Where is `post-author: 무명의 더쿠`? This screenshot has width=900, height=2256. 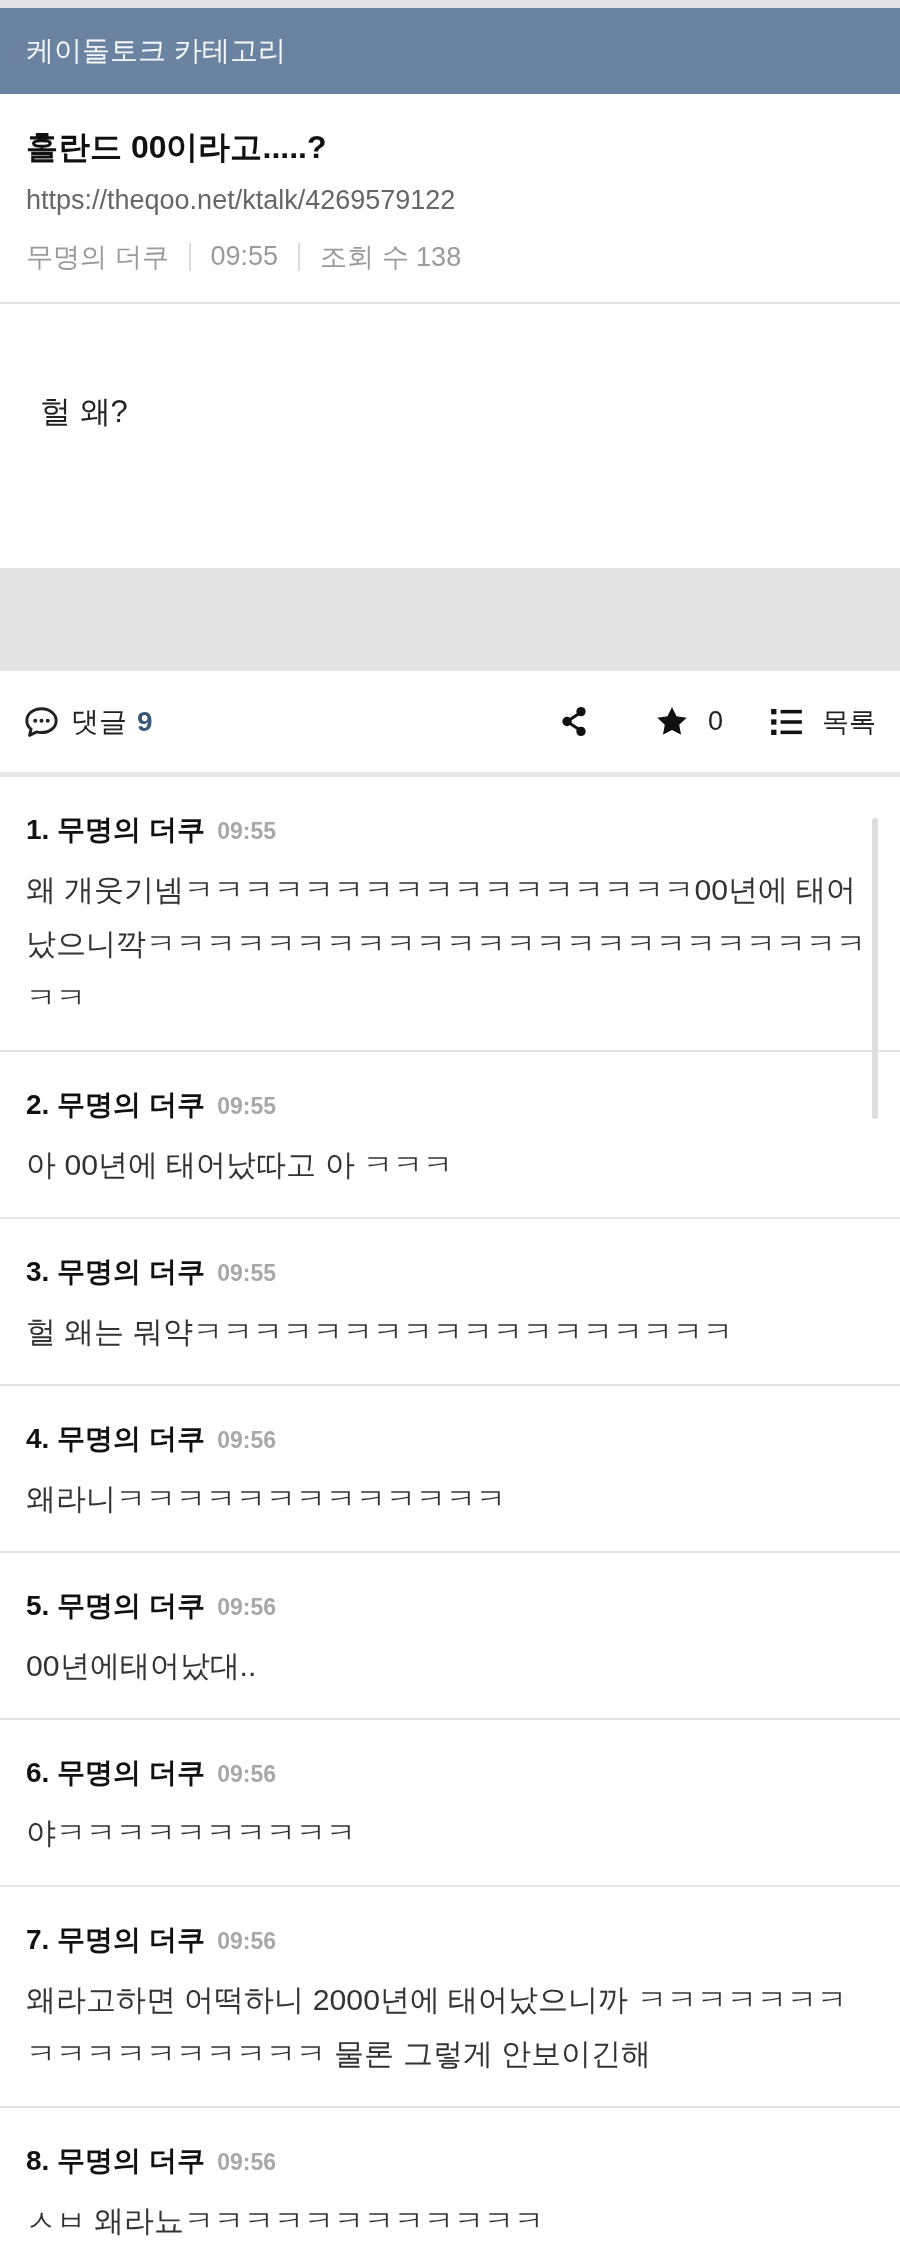 post-author: 무명의 더쿠 is located at coordinates (97, 257).